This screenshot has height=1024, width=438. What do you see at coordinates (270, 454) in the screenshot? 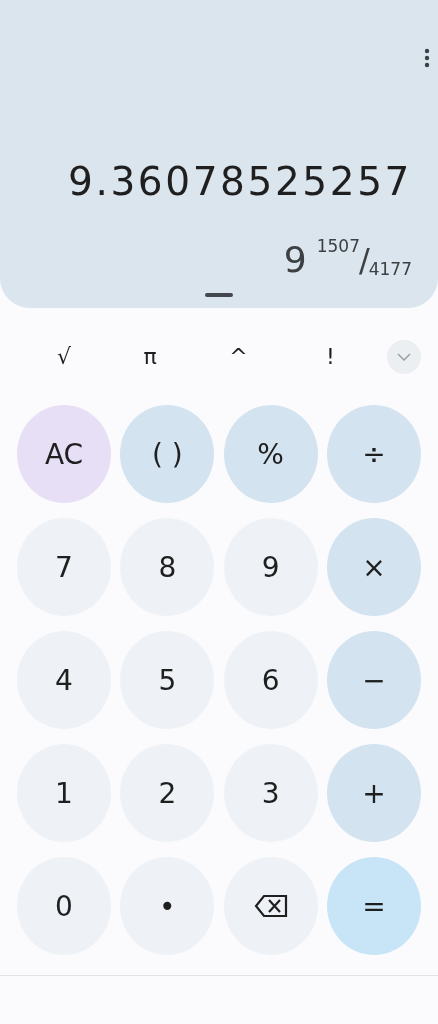
I see `operator-key: %` at bounding box center [270, 454].